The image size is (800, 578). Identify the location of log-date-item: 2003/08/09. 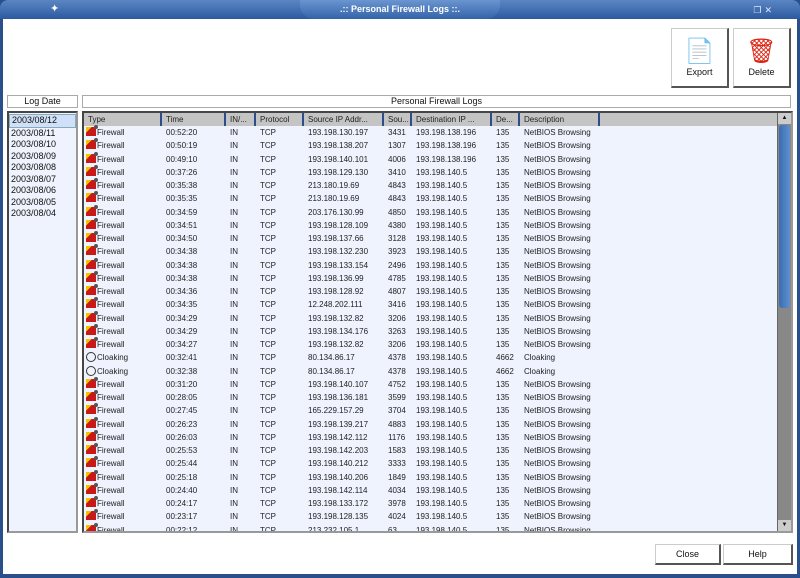
(42, 157).